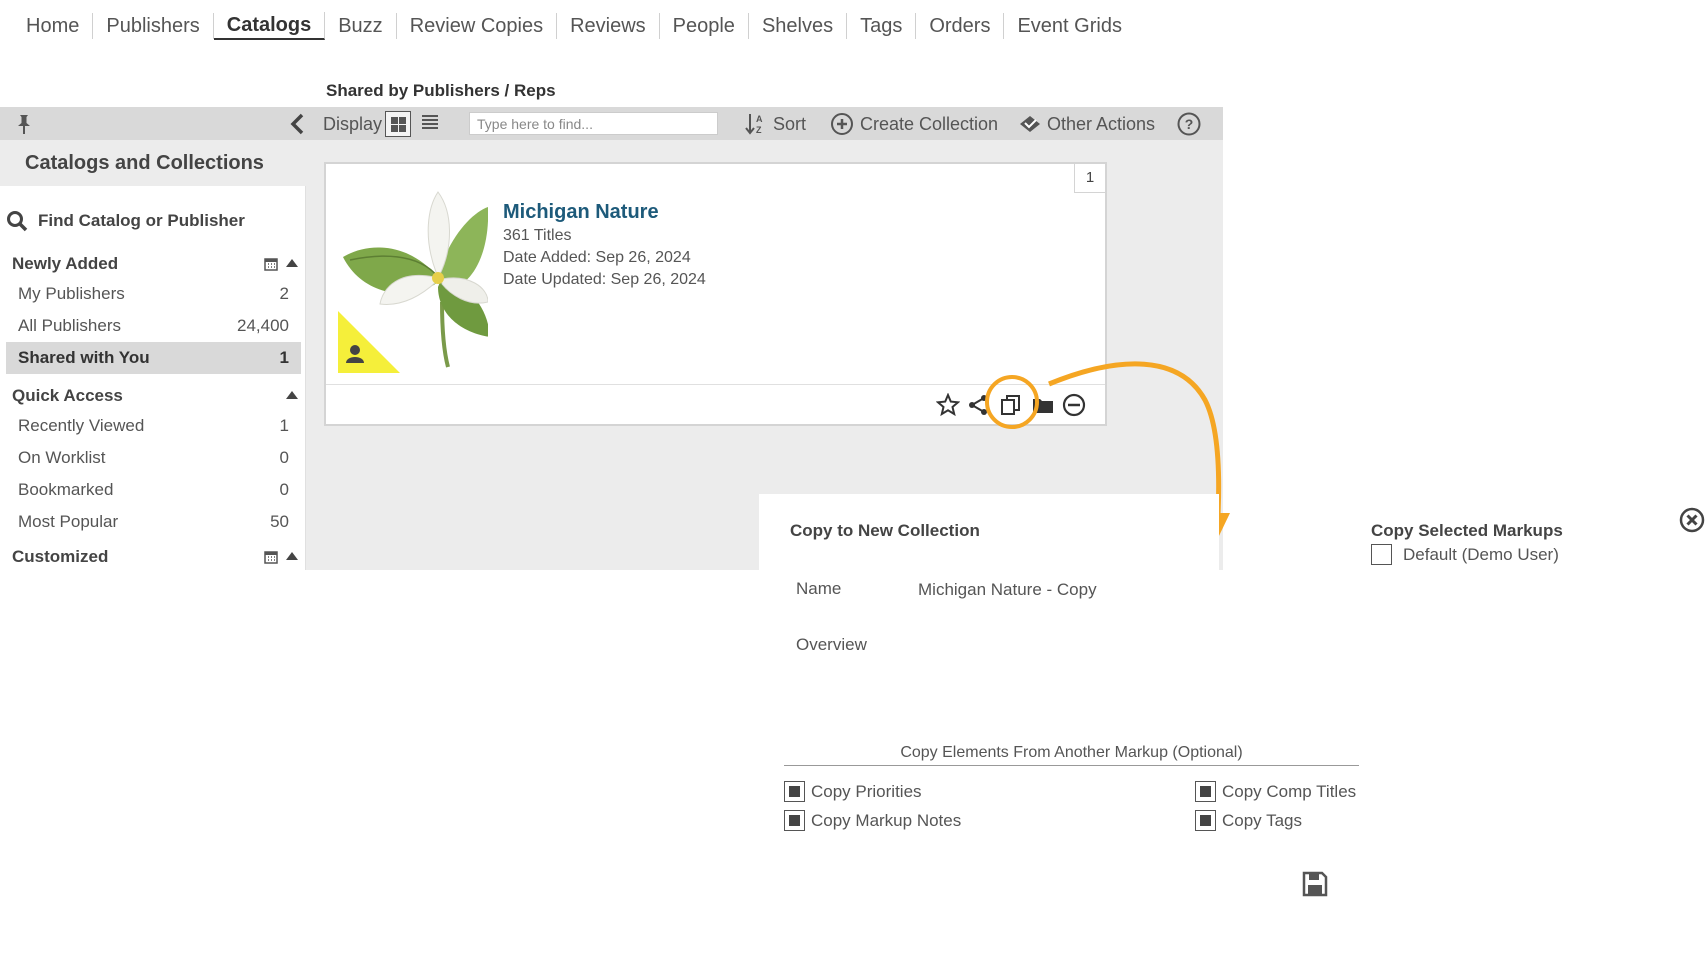 Image resolution: width=1705 pixels, height=971 pixels. Describe the element at coordinates (1069, 26) in the screenshot. I see `nav-event-grids: Event Grids` at that location.